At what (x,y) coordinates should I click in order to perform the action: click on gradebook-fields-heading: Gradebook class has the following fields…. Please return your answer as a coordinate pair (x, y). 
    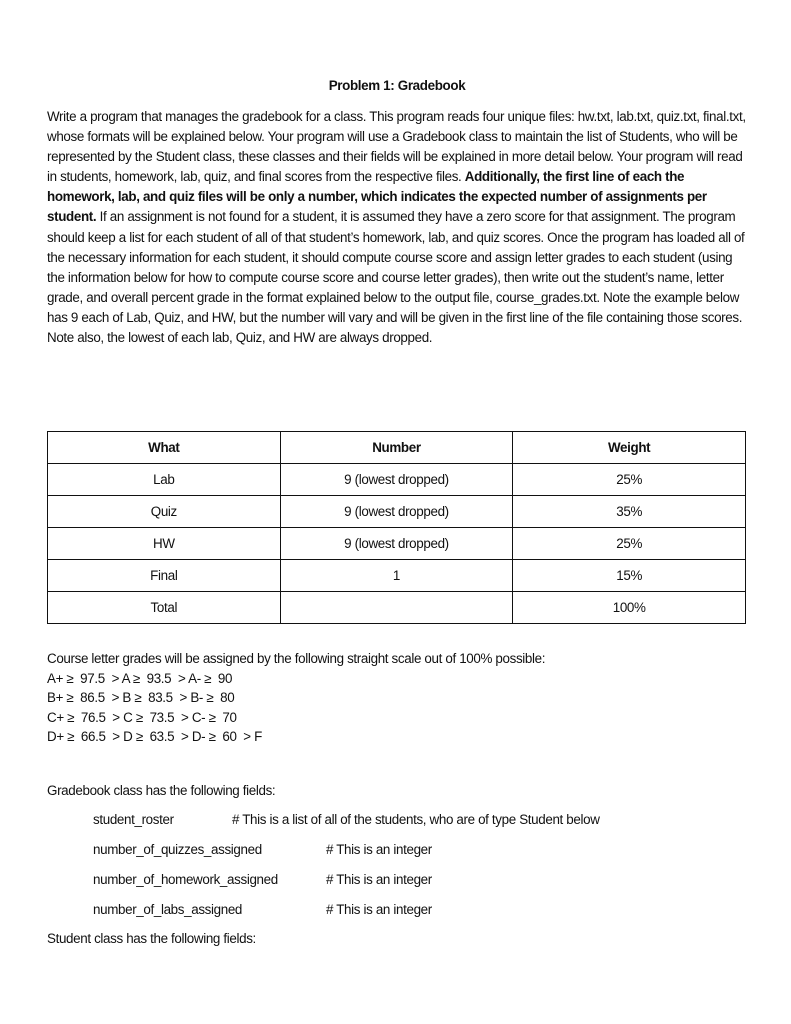
    Looking at the image, I should click on (161, 790).